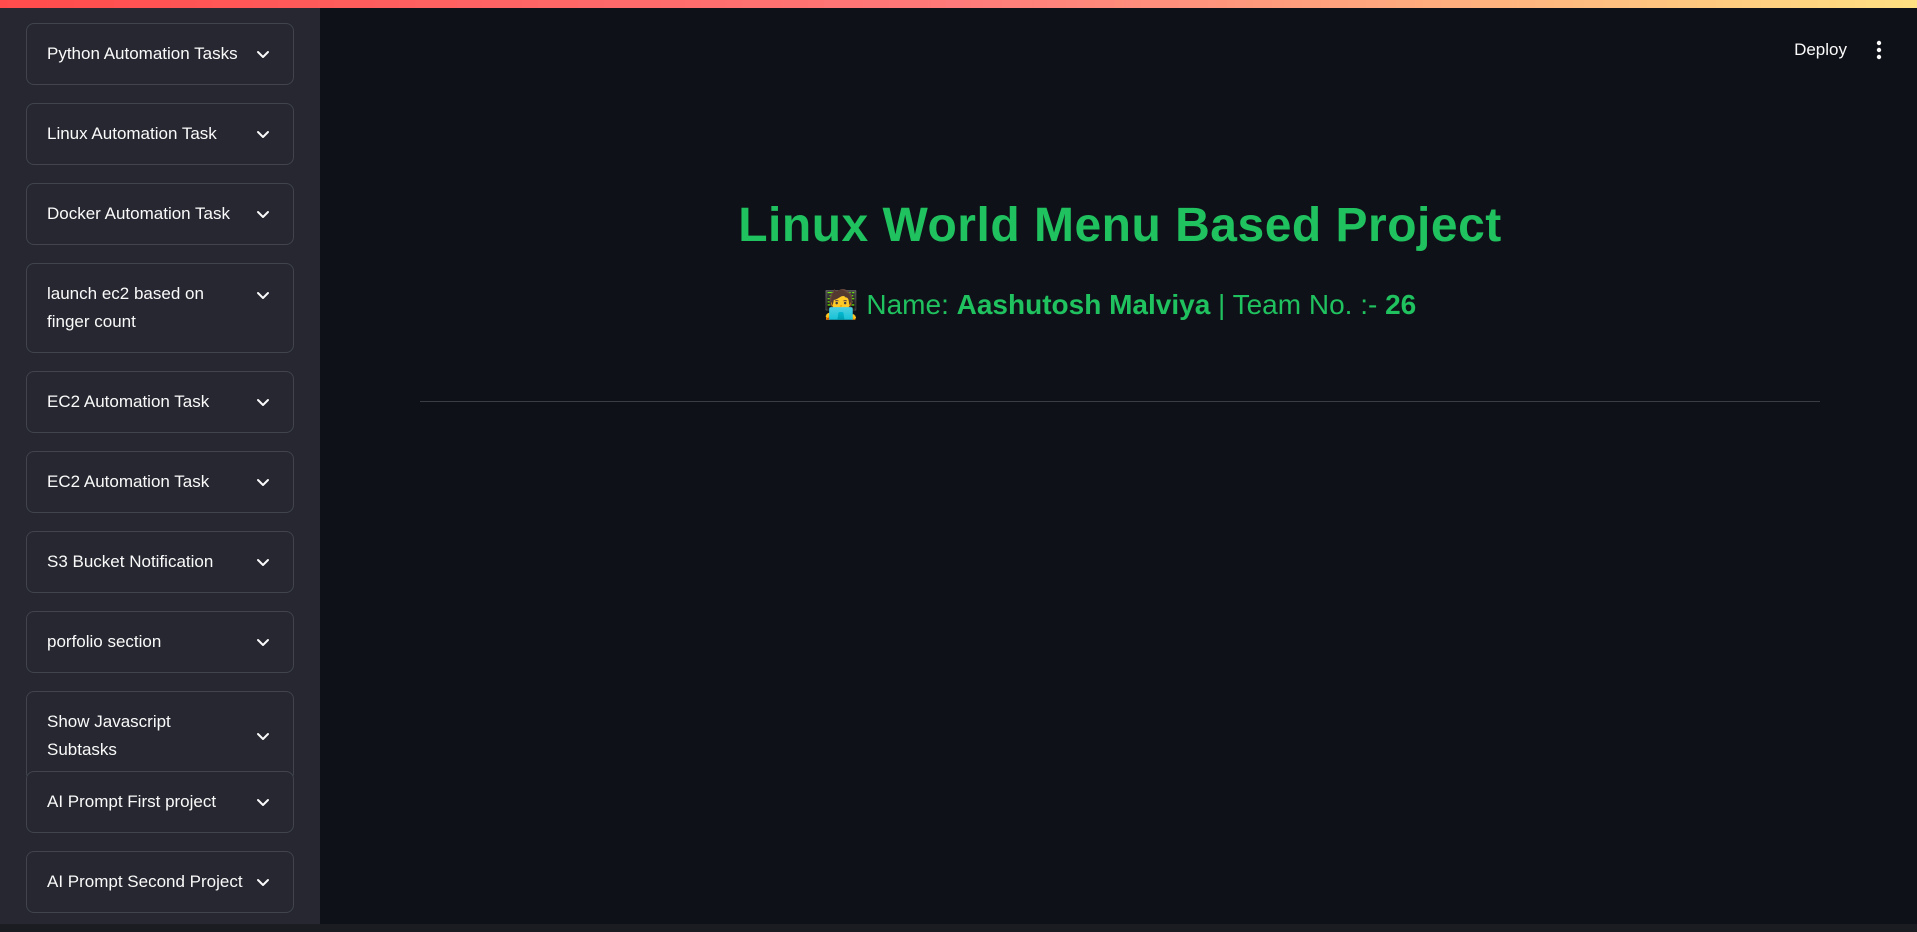 This screenshot has height=932, width=1917. I want to click on sidebar-item-label: Show Javascript Subtasks, so click(109, 735).